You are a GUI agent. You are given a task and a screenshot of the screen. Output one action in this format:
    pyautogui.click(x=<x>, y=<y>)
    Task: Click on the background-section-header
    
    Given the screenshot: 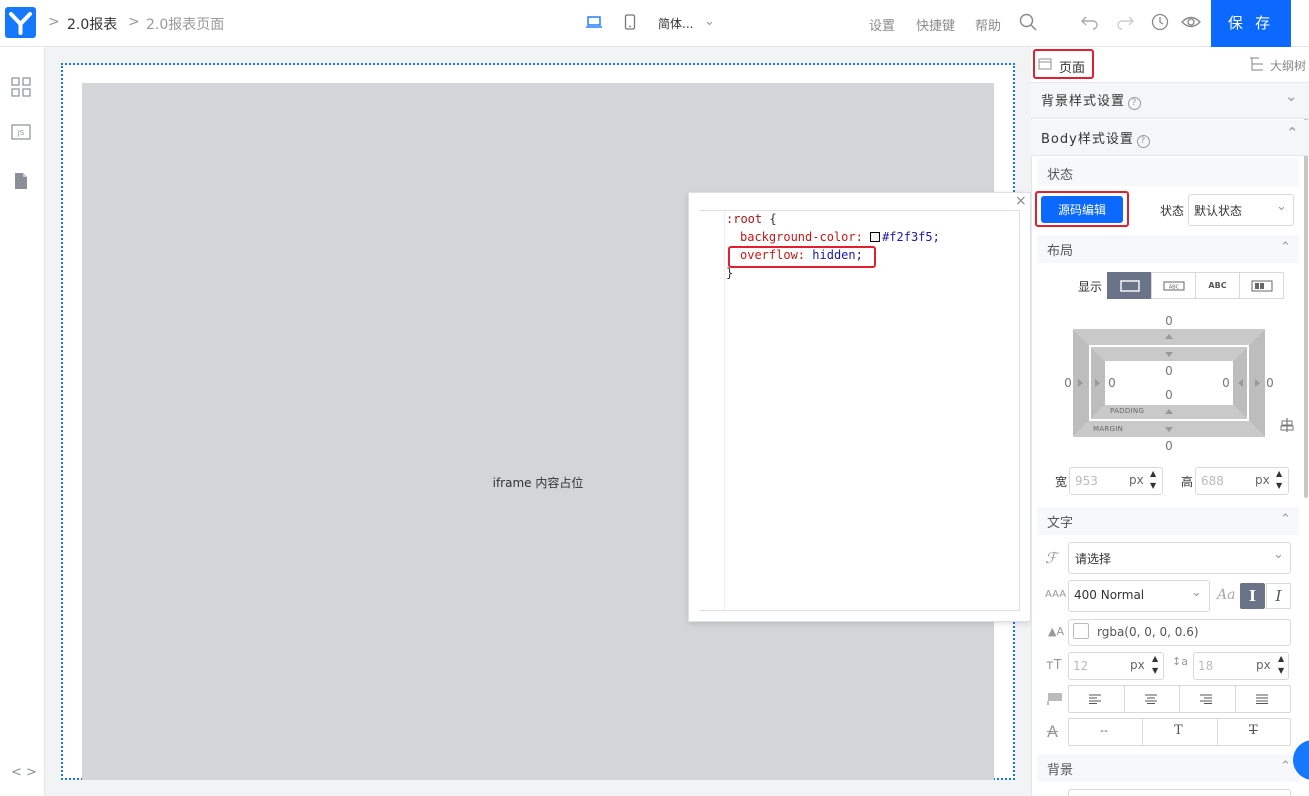 What is the action you would take?
    pyautogui.click(x=1168, y=768)
    